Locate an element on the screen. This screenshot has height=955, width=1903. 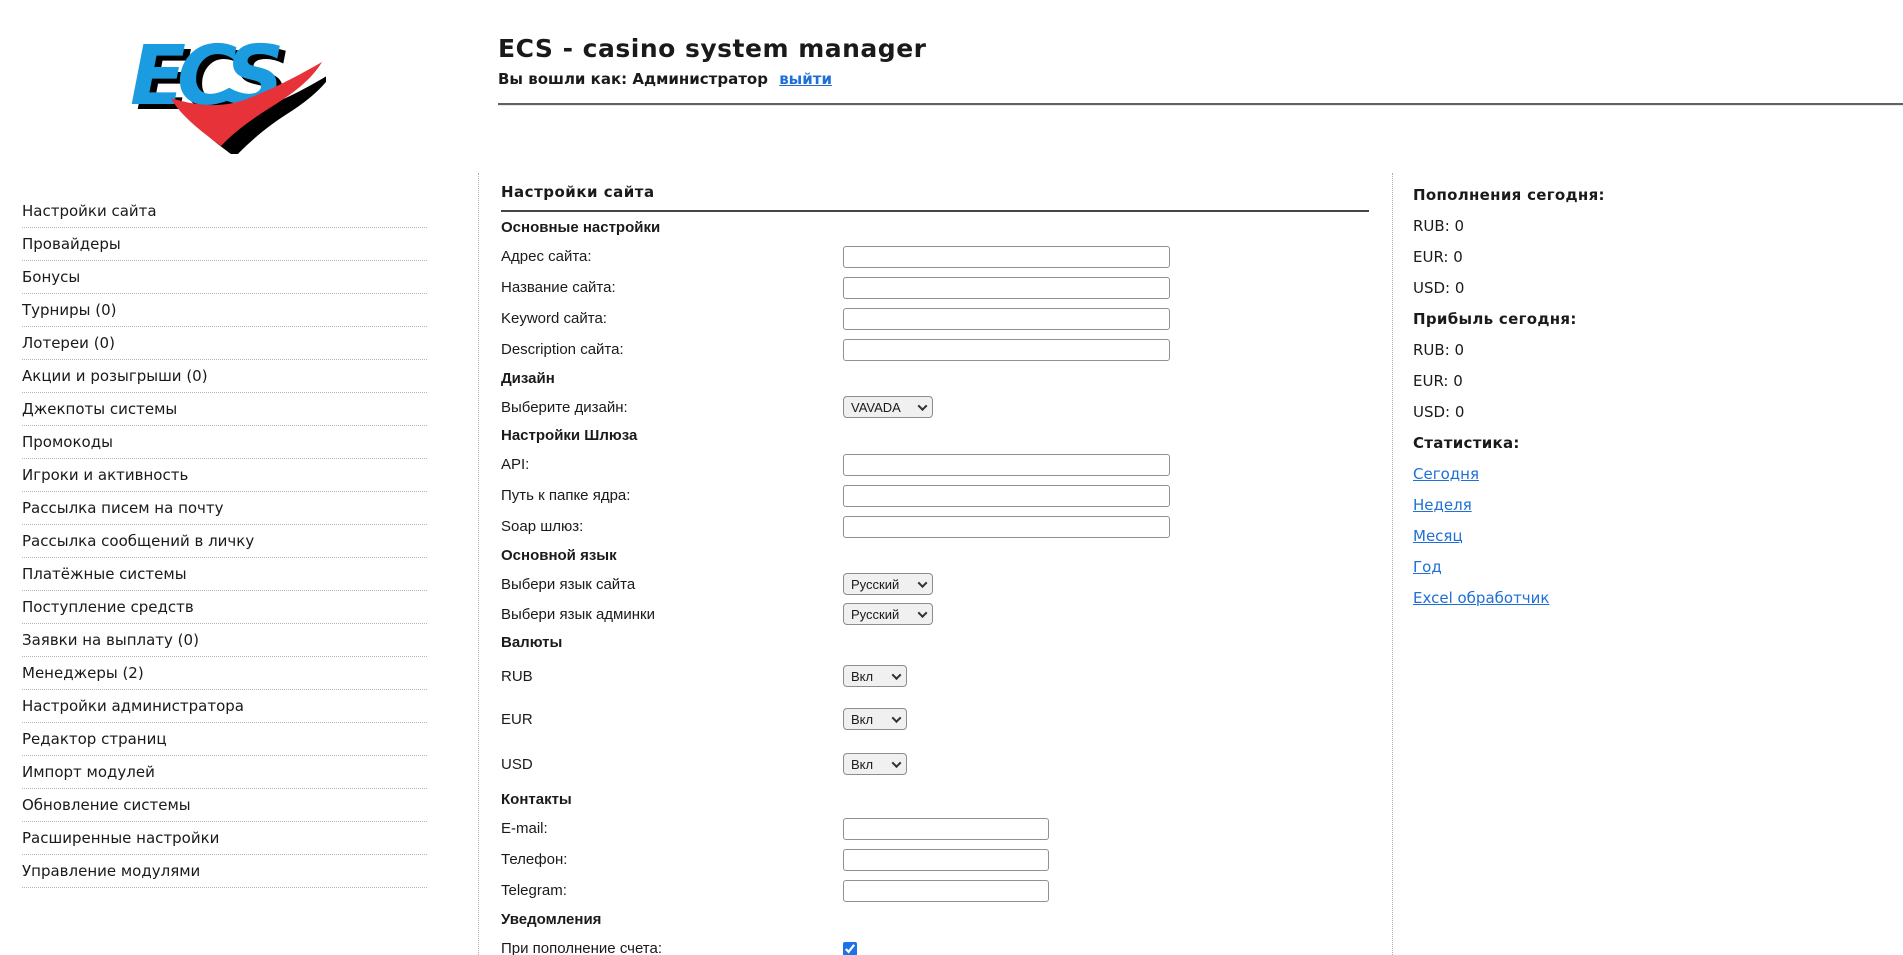
eur-toggle-value: Вкл is located at coordinates (862, 719).